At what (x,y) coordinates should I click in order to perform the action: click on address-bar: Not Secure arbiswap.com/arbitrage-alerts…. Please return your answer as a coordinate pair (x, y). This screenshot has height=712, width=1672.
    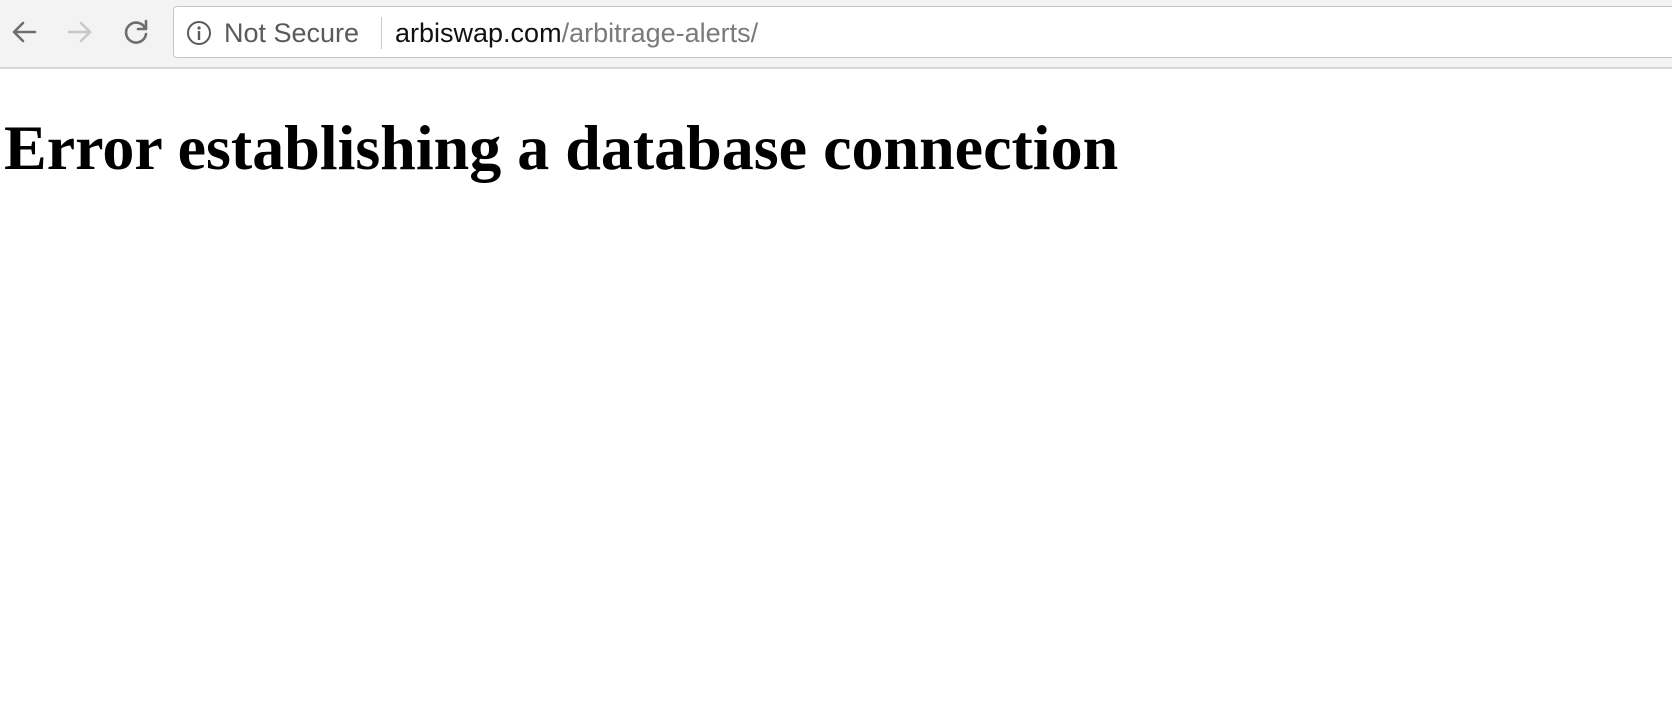
    Looking at the image, I should click on (922, 32).